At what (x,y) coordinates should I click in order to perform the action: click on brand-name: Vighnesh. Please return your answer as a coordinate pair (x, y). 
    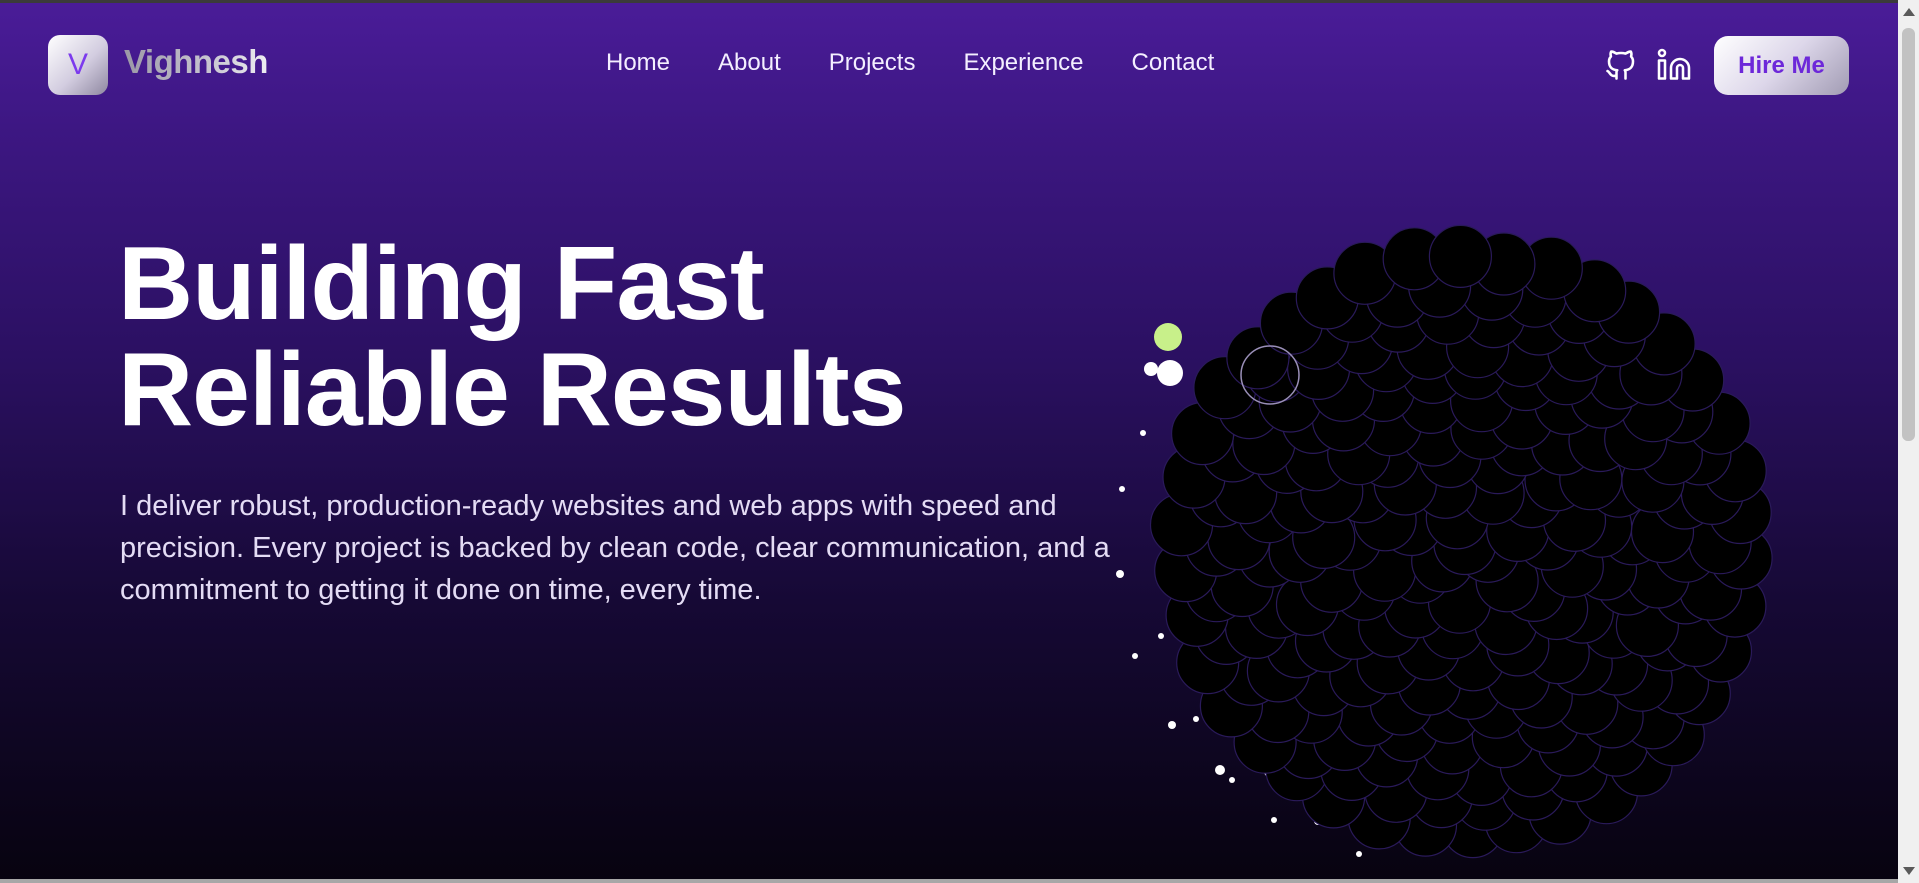
    Looking at the image, I should click on (196, 62).